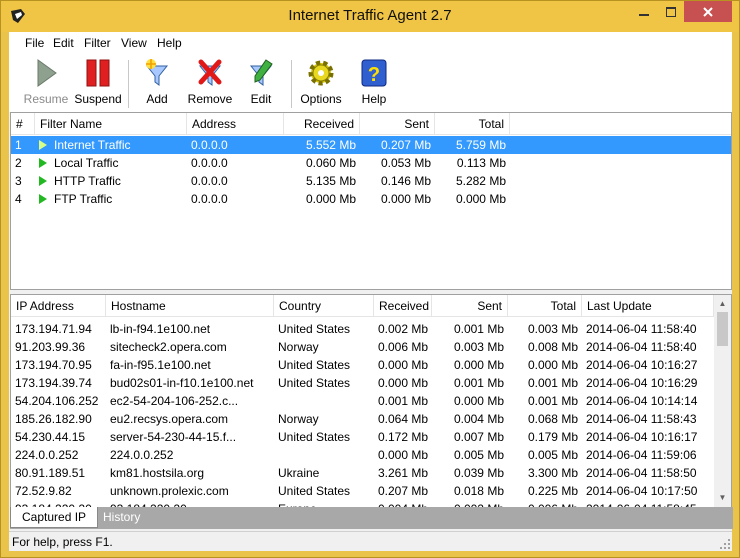 This screenshot has width=740, height=558. Describe the element at coordinates (545, 503) in the screenshot. I see `captured-cell-total: 0.006 Mb` at that location.